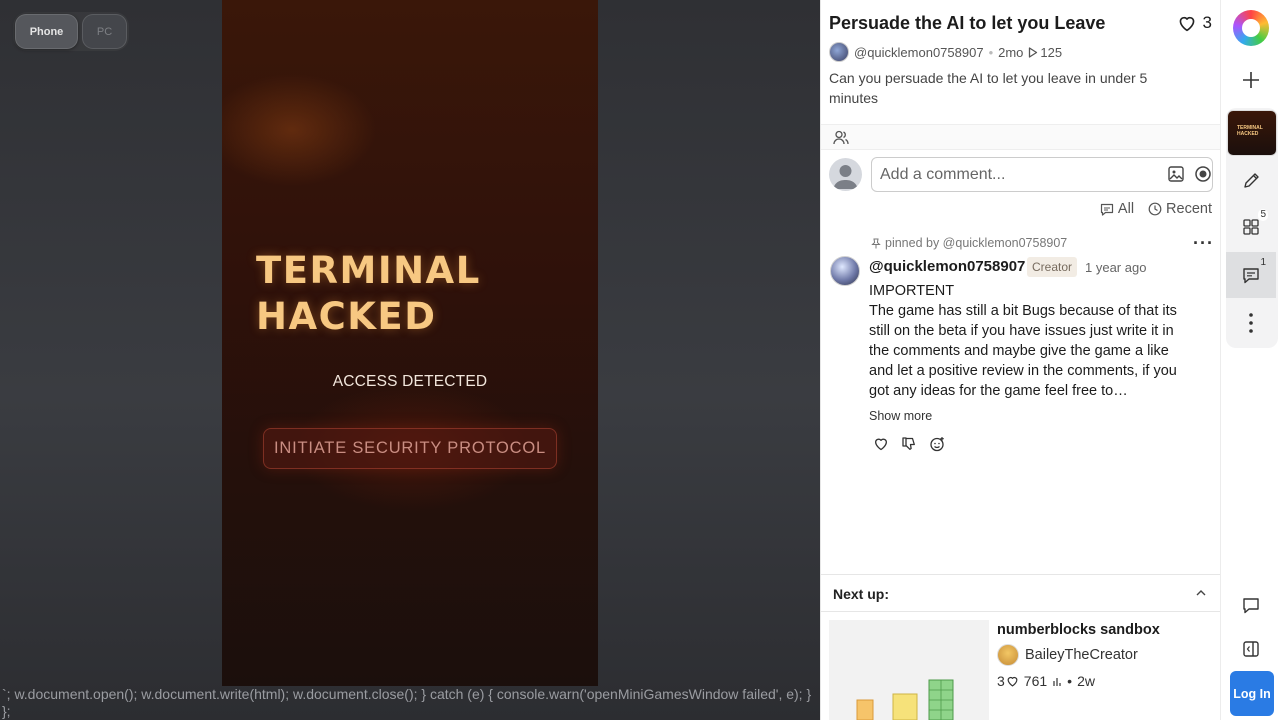 The width and height of the screenshot is (1280, 720). I want to click on like-button: 3, so click(1194, 23).